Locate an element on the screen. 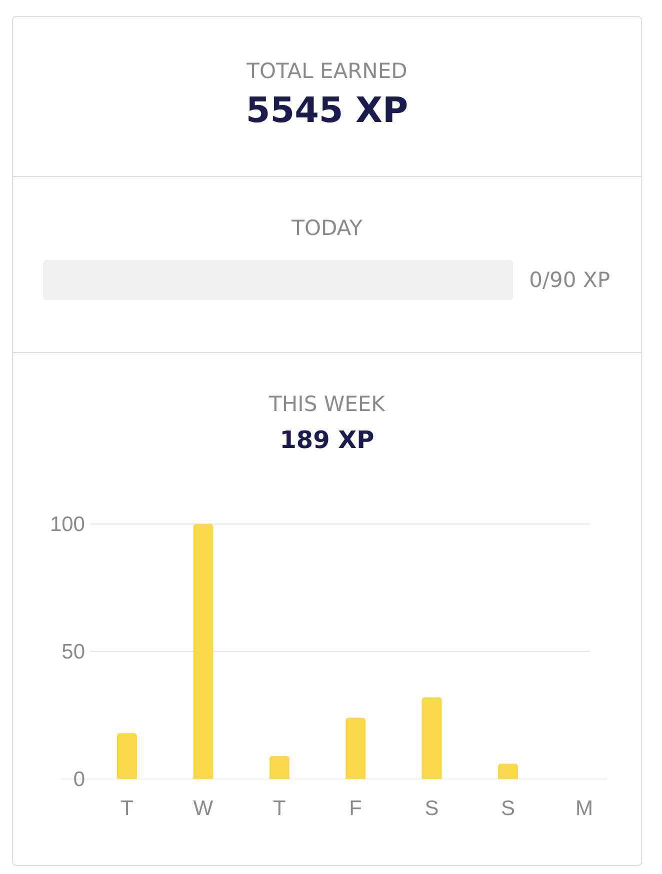 The height and width of the screenshot is (874, 662). x-tick-label: M is located at coordinates (584, 808).